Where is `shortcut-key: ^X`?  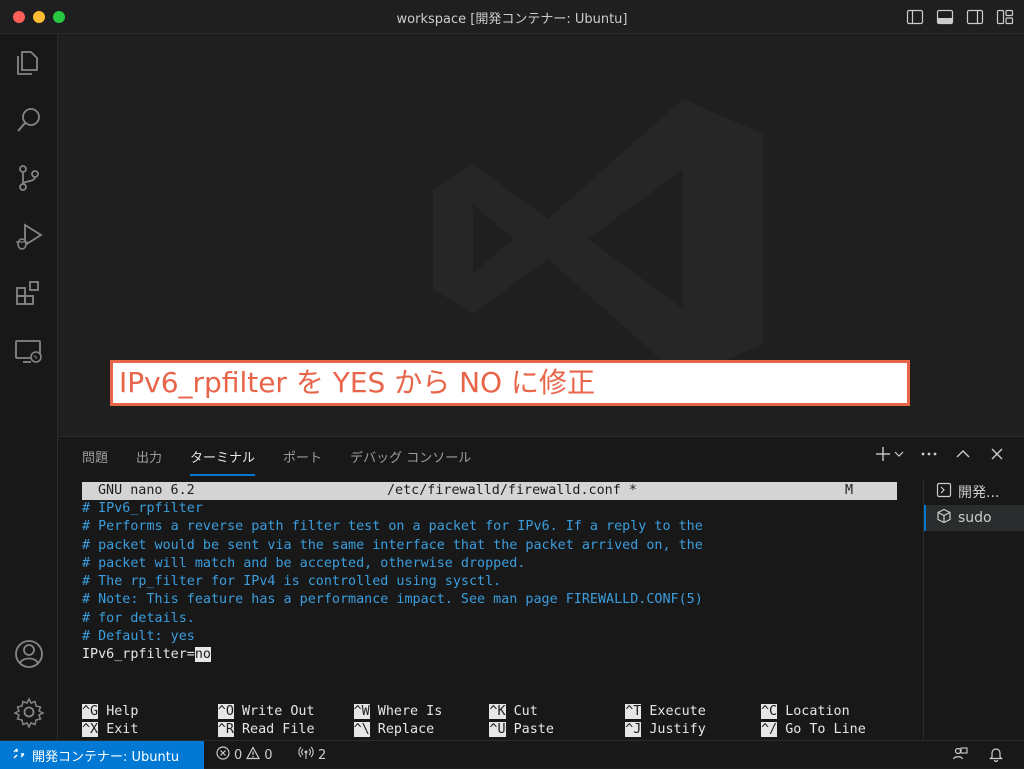 shortcut-key: ^X is located at coordinates (90, 730).